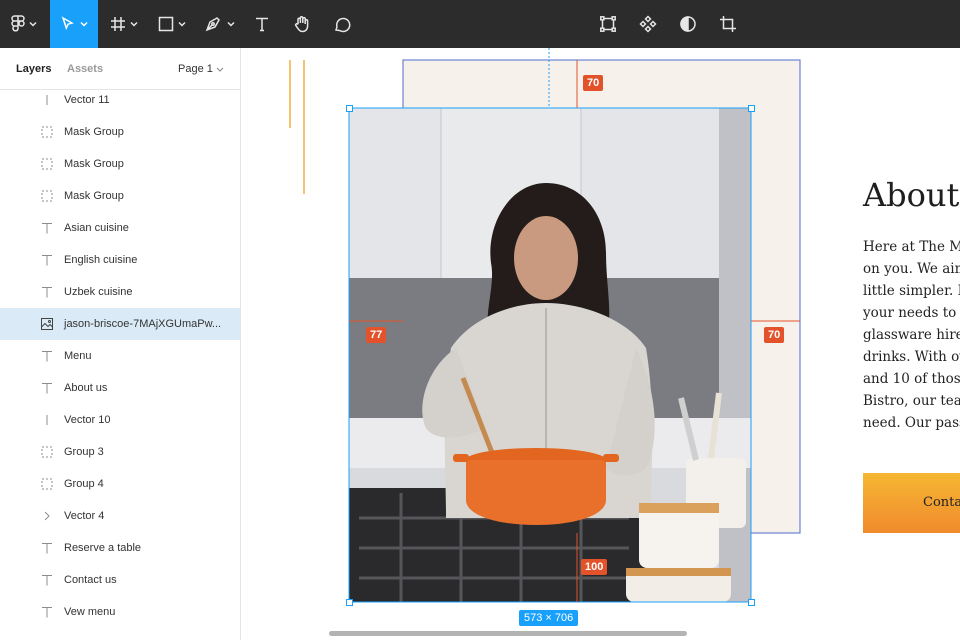 The height and width of the screenshot is (640, 960). What do you see at coordinates (87, 420) in the screenshot?
I see `layer-name: Vector 10` at bounding box center [87, 420].